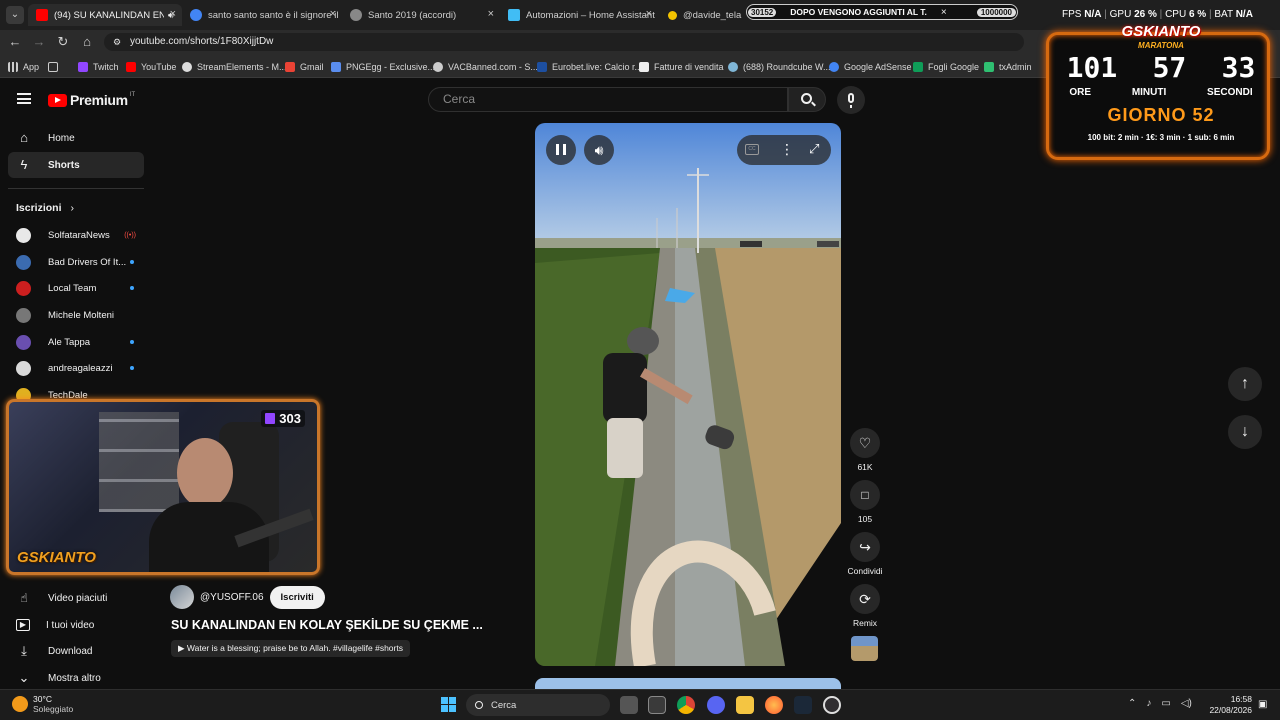  I want to click on voice-search-button, so click(851, 100).